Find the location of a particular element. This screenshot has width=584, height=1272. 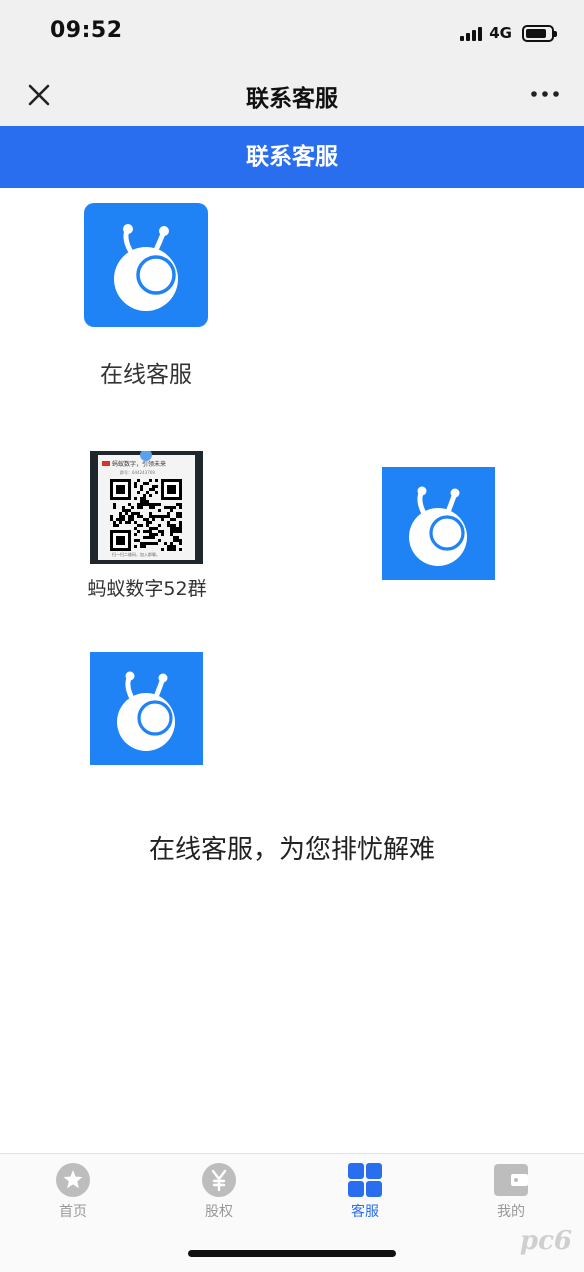

star-icon is located at coordinates (73, 1180).